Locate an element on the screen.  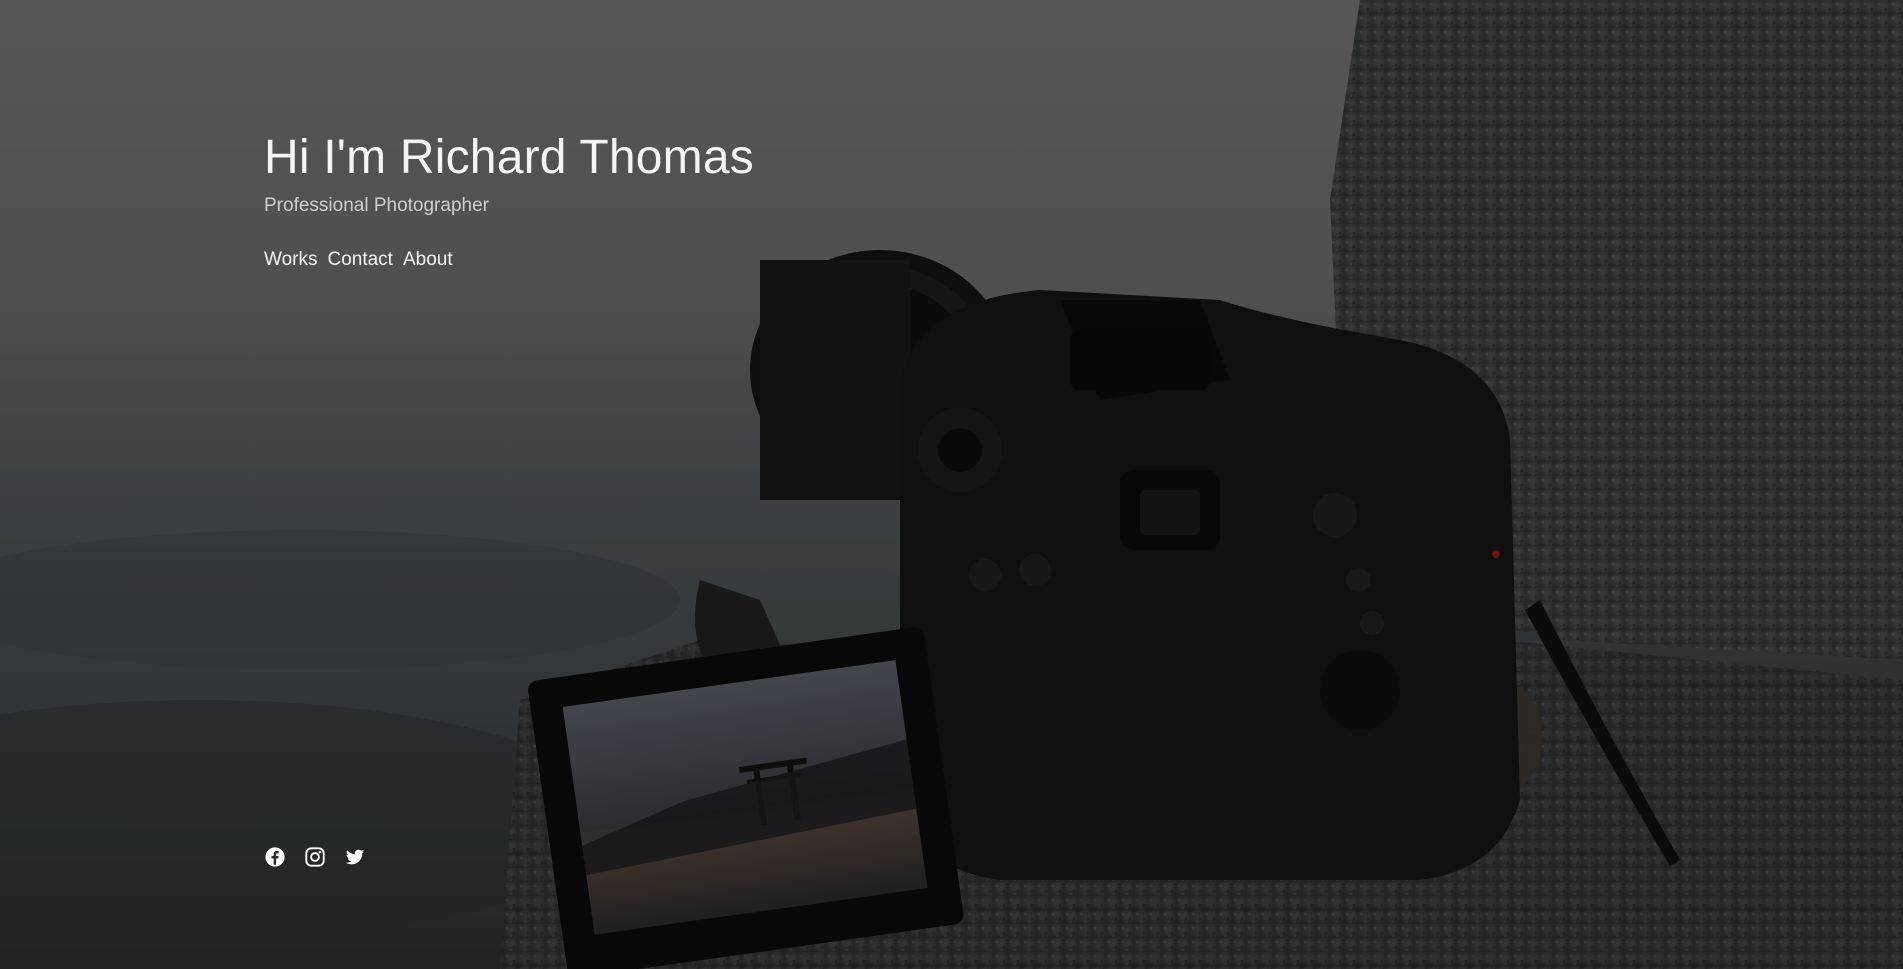
instagram-icon is located at coordinates (315, 857).